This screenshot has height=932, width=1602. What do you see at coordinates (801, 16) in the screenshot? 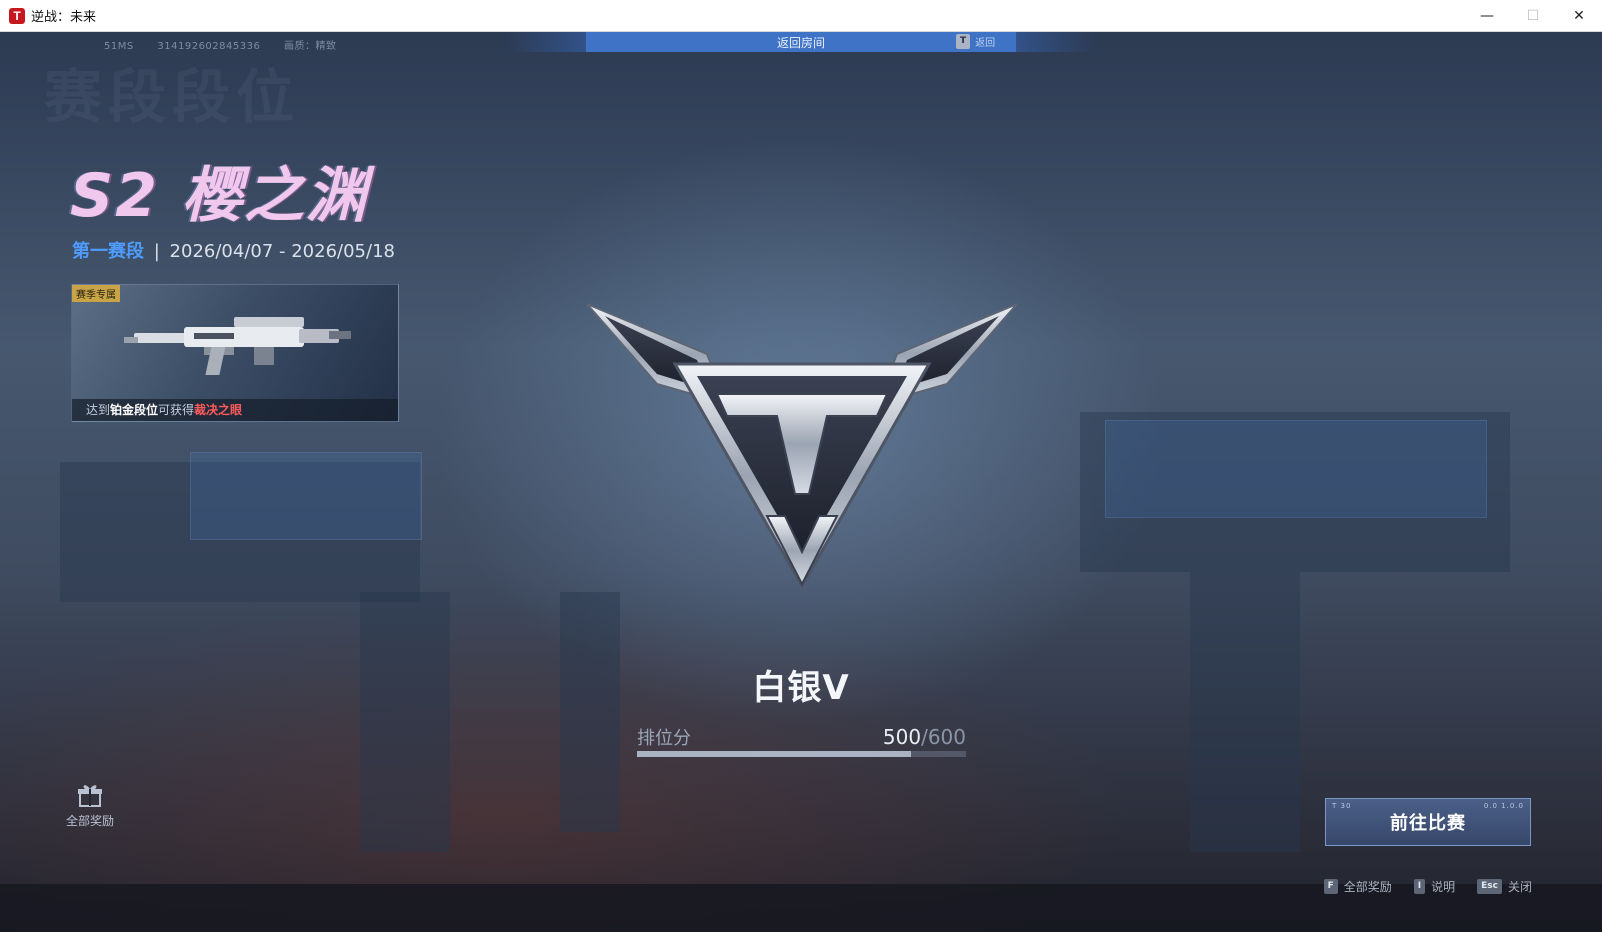
I see `window-titlebar: T 逆战：未来 — ☐ ✕` at bounding box center [801, 16].